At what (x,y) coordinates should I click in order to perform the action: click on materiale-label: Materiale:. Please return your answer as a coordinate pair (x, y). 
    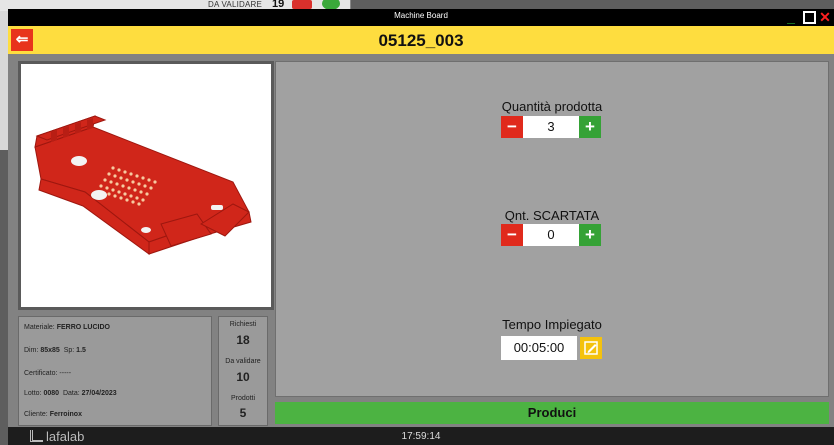
    Looking at the image, I should click on (39, 327).